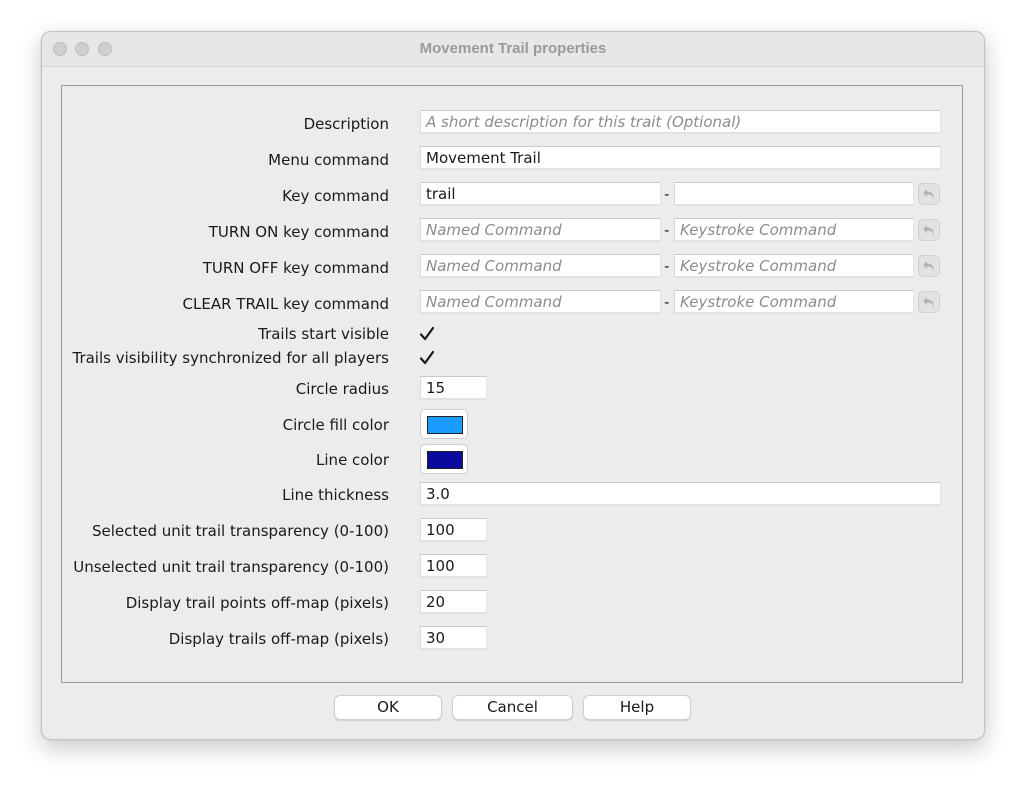 This screenshot has width=1024, height=788. I want to click on clear-trail-keystroke-input: Keystroke Command, so click(794, 302).